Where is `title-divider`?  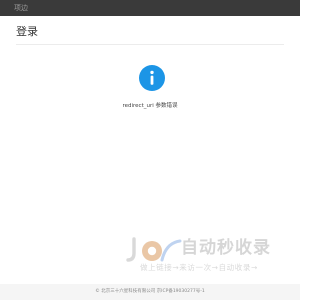 title-divider is located at coordinates (150, 44).